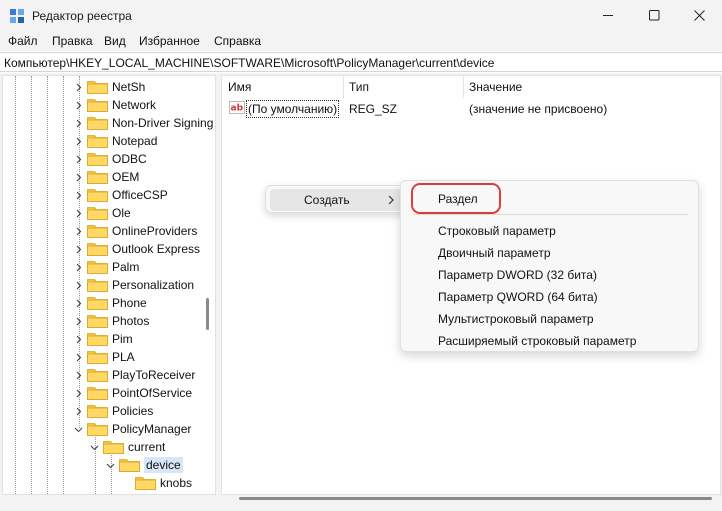 The image size is (722, 511). What do you see at coordinates (550, 341) in the screenshot?
I see `submenu-item-expandable-string: Расширяемый строковый параметр` at bounding box center [550, 341].